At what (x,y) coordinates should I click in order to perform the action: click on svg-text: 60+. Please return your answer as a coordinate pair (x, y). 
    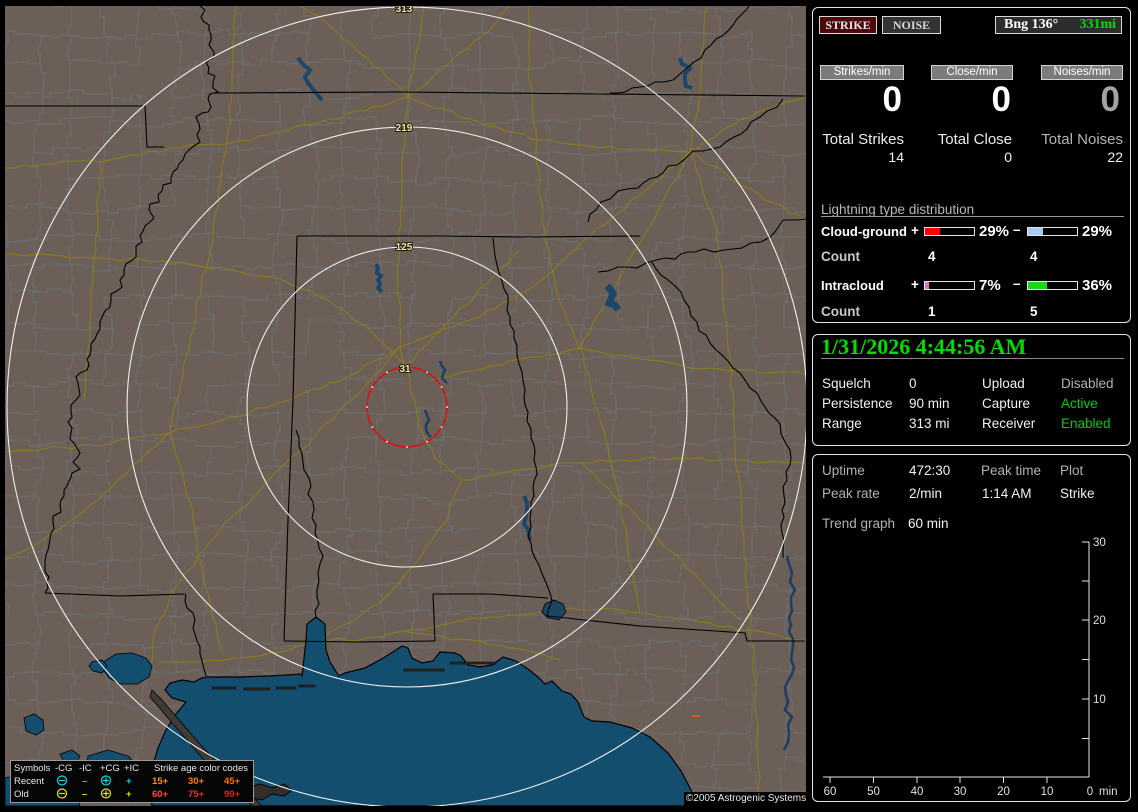
    Looking at the image, I should click on (160, 794).